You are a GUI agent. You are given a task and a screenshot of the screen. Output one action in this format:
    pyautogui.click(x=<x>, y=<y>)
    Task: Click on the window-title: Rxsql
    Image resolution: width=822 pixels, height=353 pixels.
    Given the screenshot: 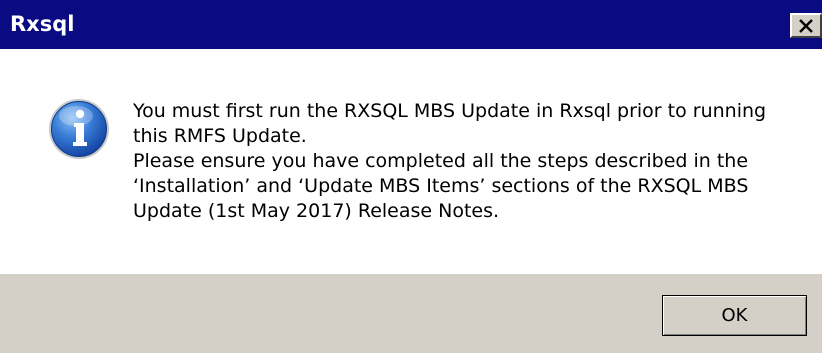 What is the action you would take?
    pyautogui.click(x=42, y=24)
    